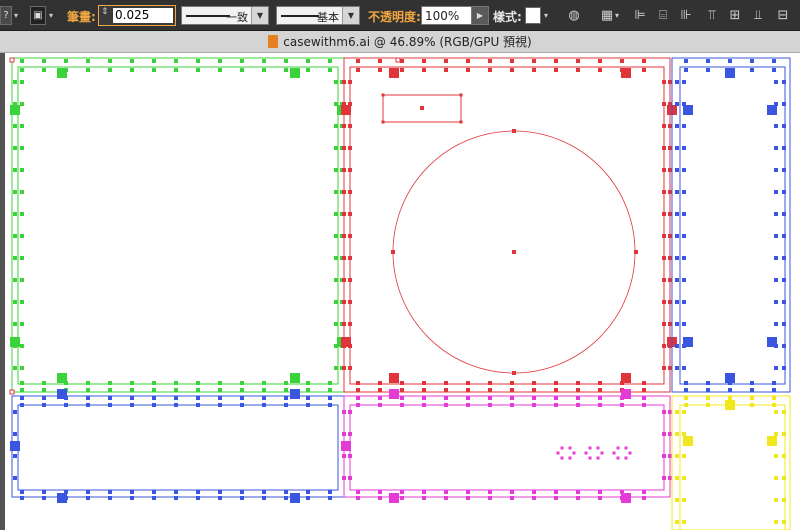 The width and height of the screenshot is (800, 530). I want to click on opacity-value: 100%, so click(442, 16).